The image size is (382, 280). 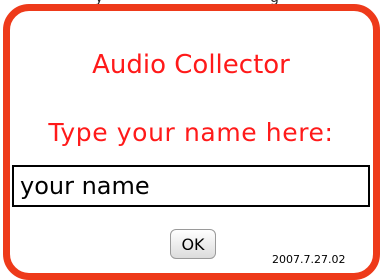 What do you see at coordinates (191, 132) in the screenshot?
I see `name-prompt: Type your name here:` at bounding box center [191, 132].